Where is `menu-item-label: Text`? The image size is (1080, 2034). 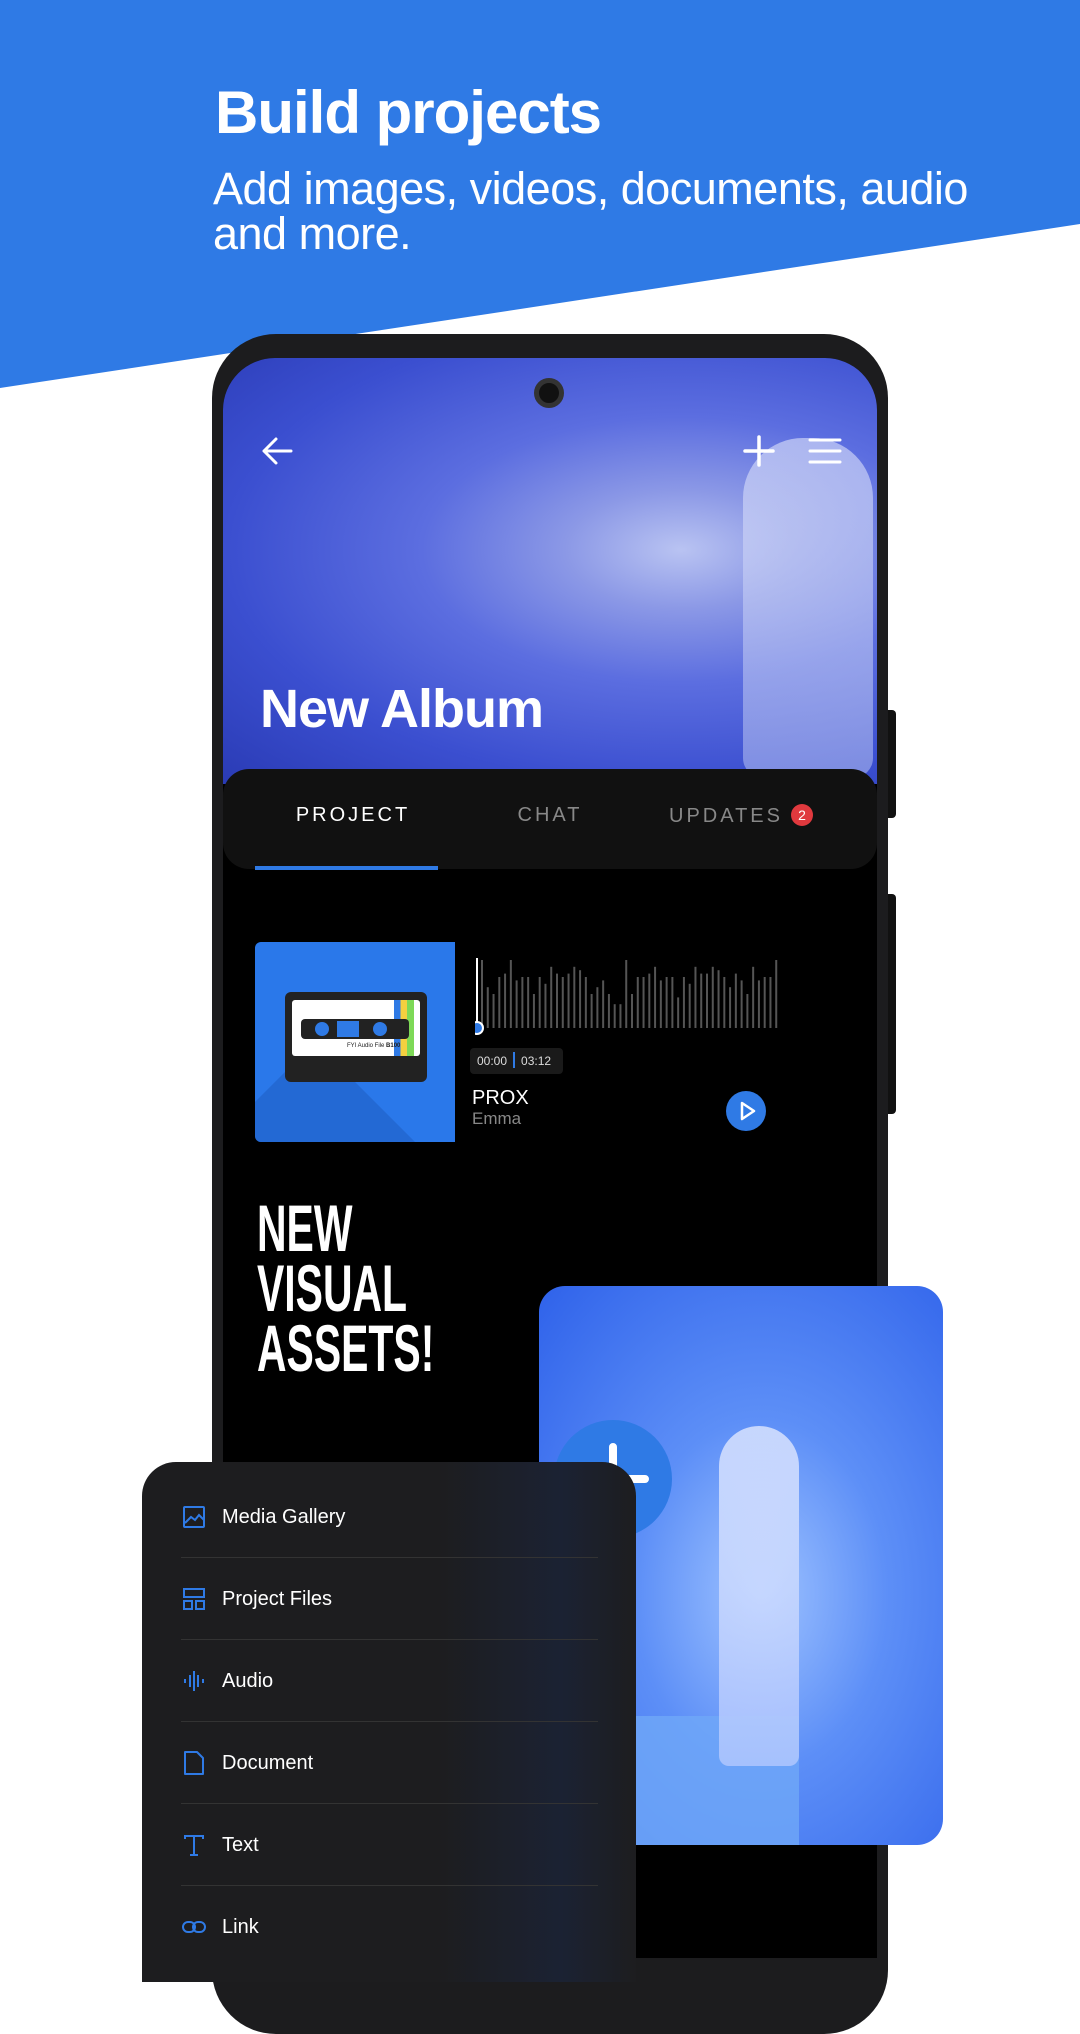
menu-item-label: Text is located at coordinates (240, 1845).